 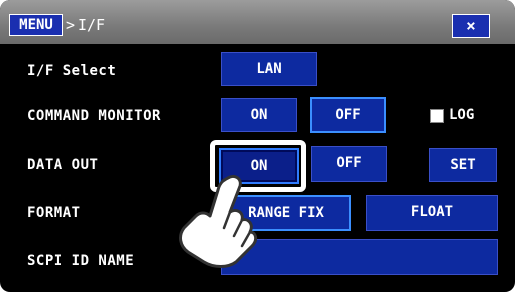 What do you see at coordinates (54, 213) in the screenshot?
I see `format-label: FORMAT` at bounding box center [54, 213].